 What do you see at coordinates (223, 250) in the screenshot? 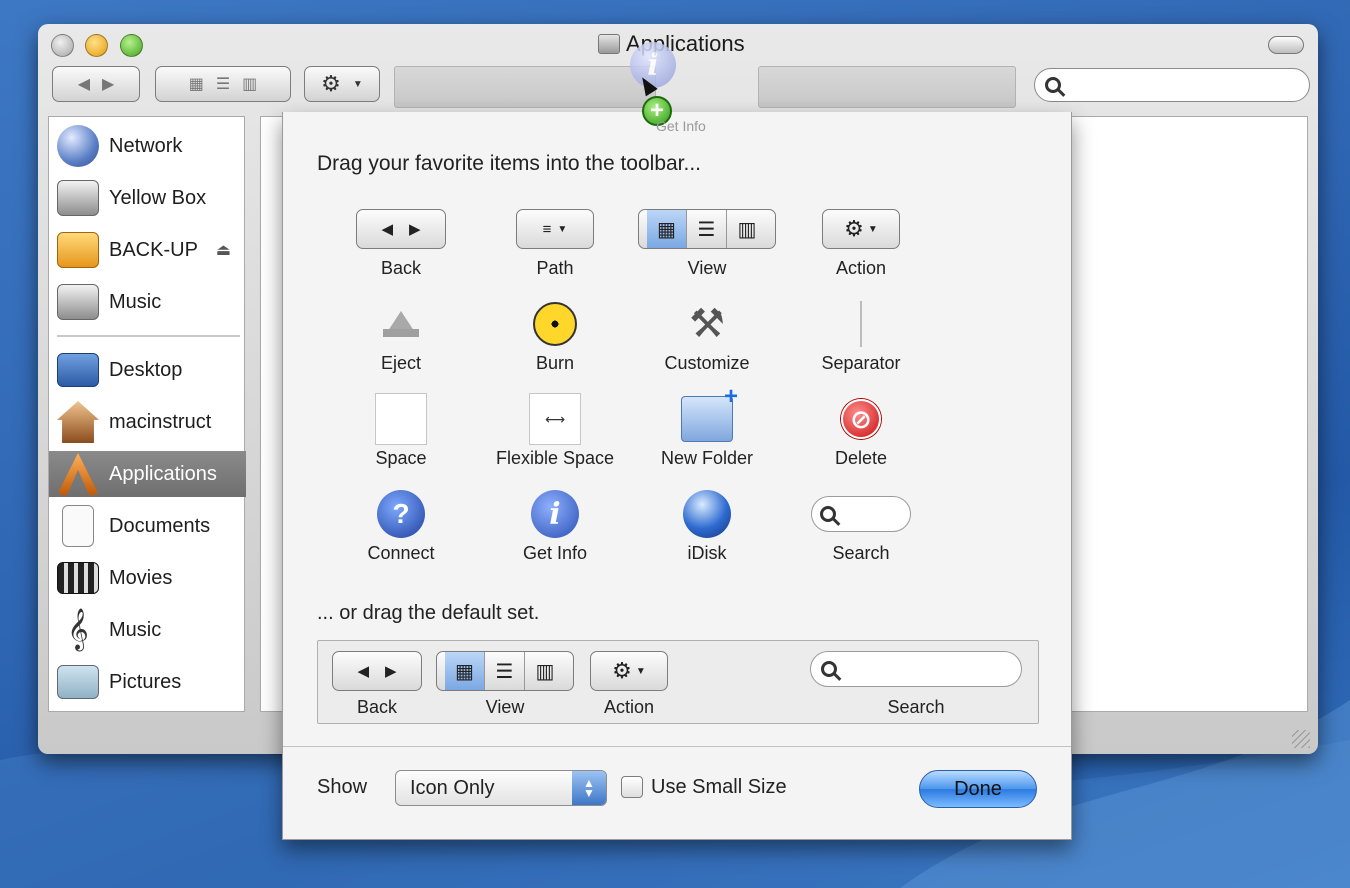
I see `eject-icon: ⏏` at bounding box center [223, 250].